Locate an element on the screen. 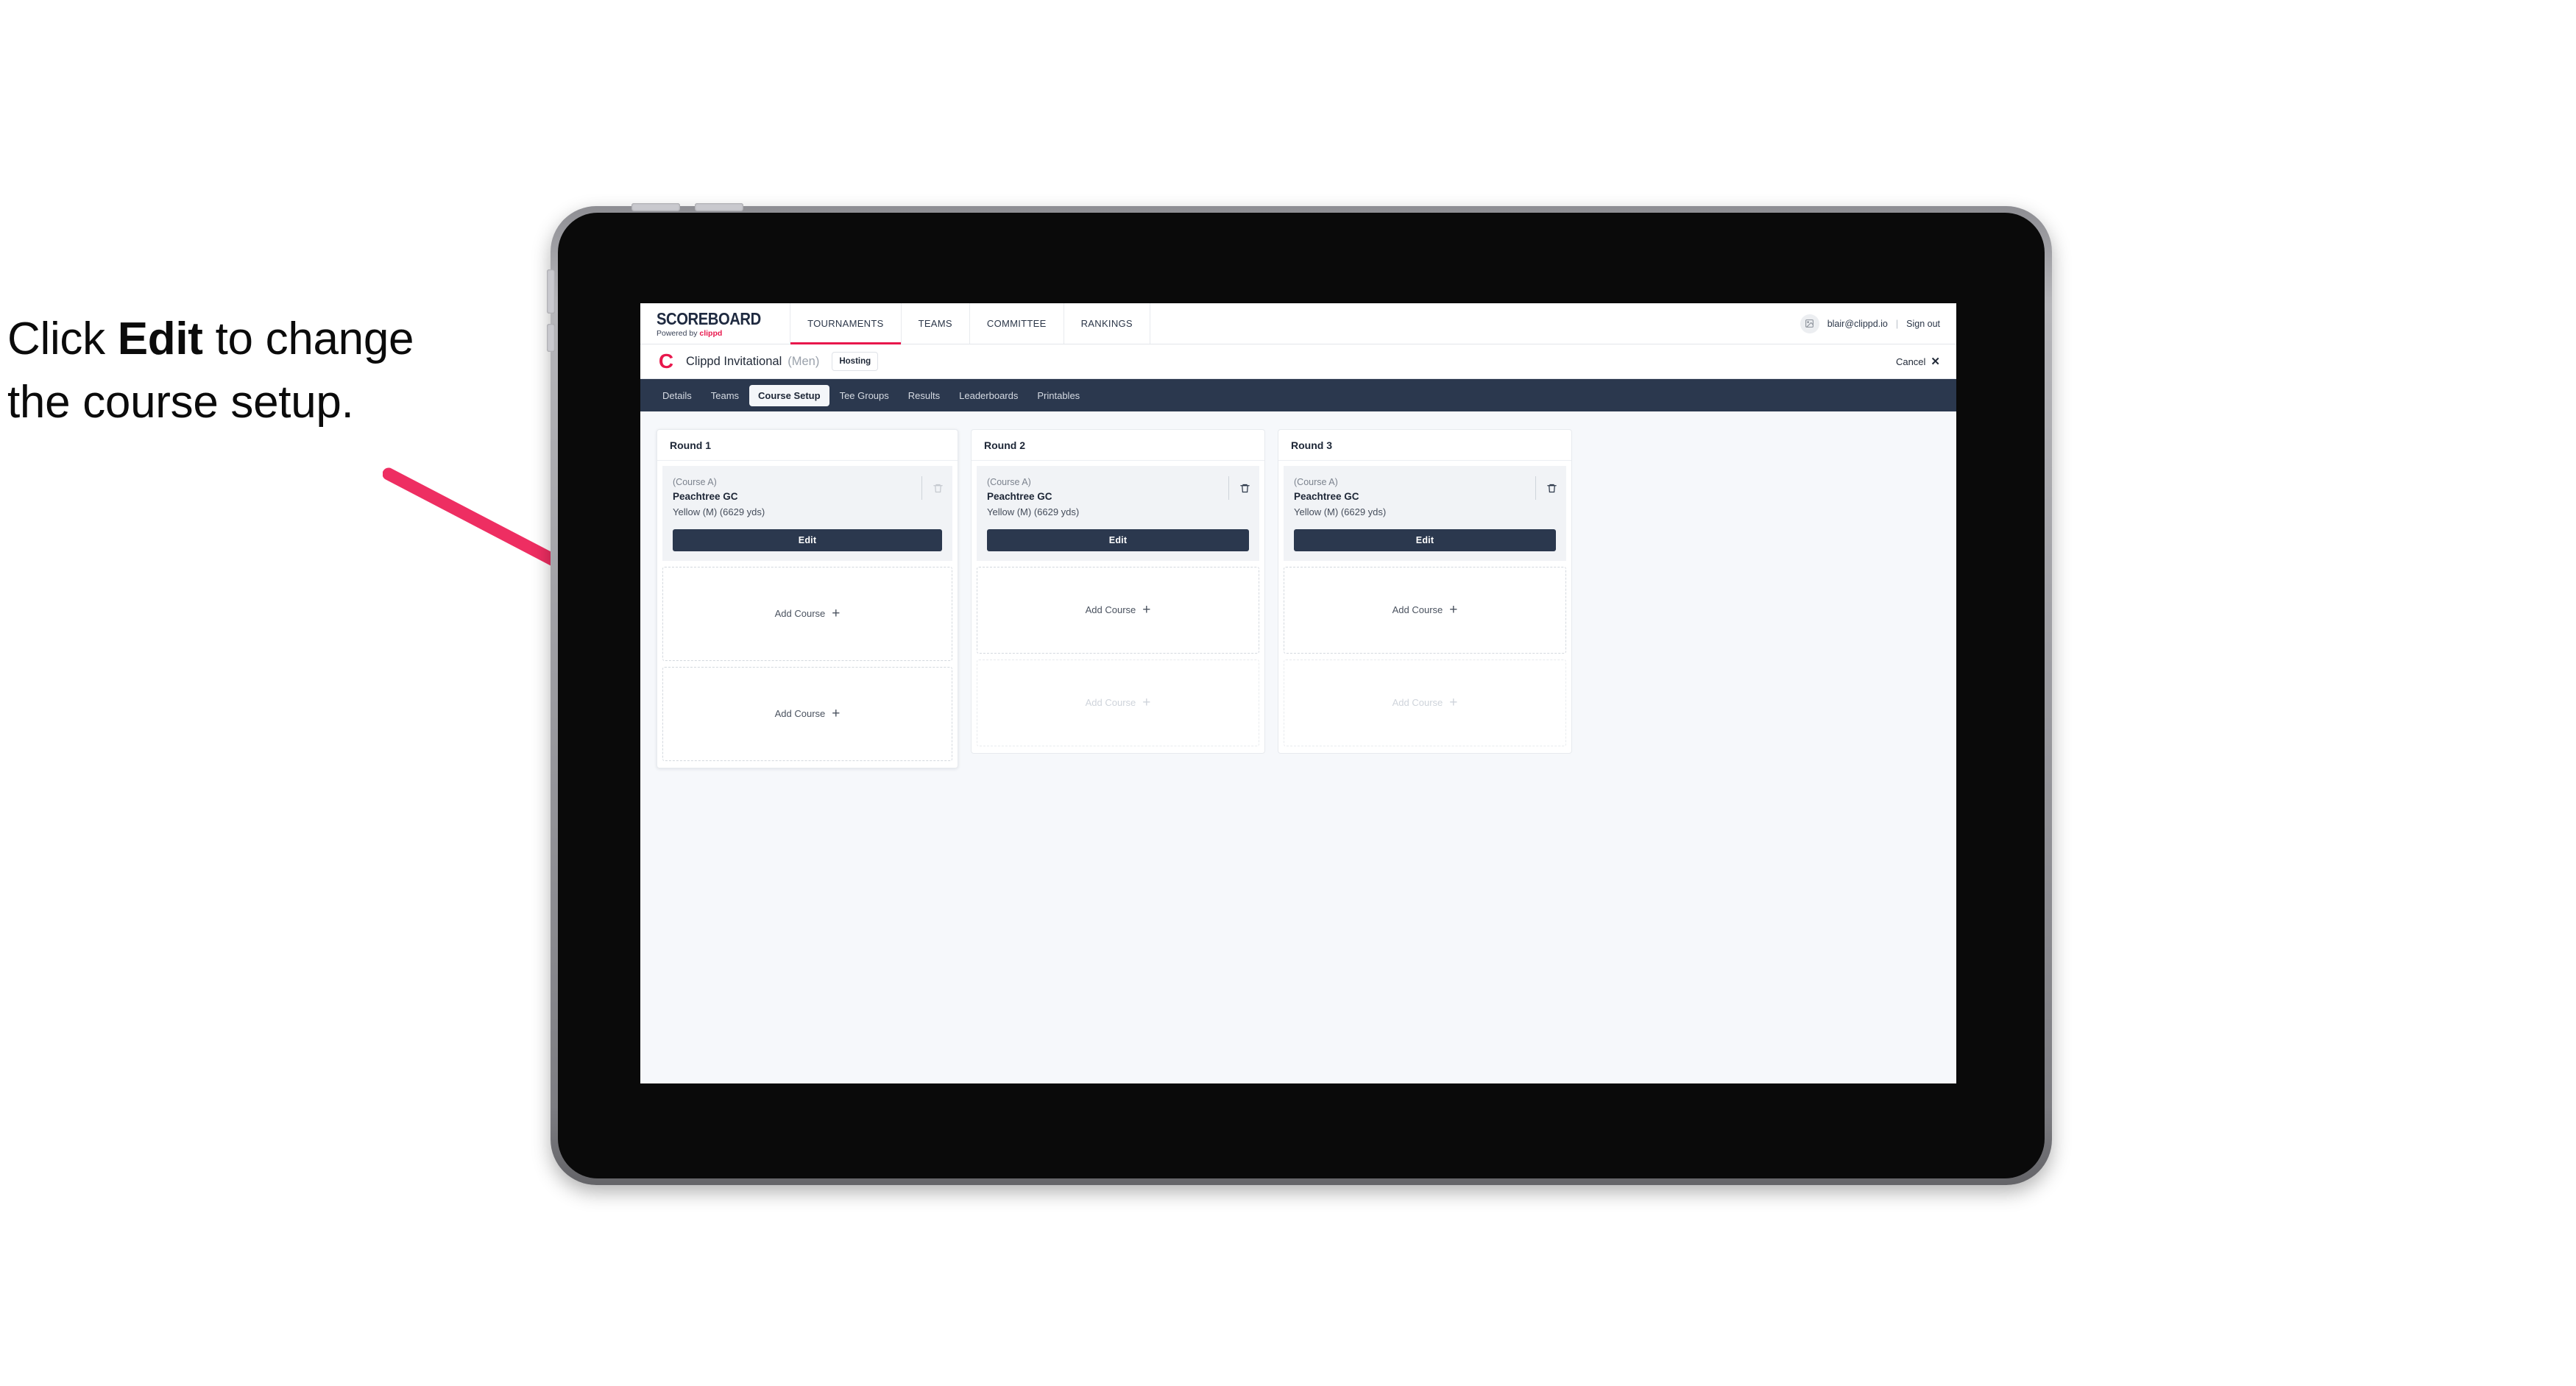 Image resolution: width=2576 pixels, height=1386 pixels. tab-teams: Teams is located at coordinates (725, 395).